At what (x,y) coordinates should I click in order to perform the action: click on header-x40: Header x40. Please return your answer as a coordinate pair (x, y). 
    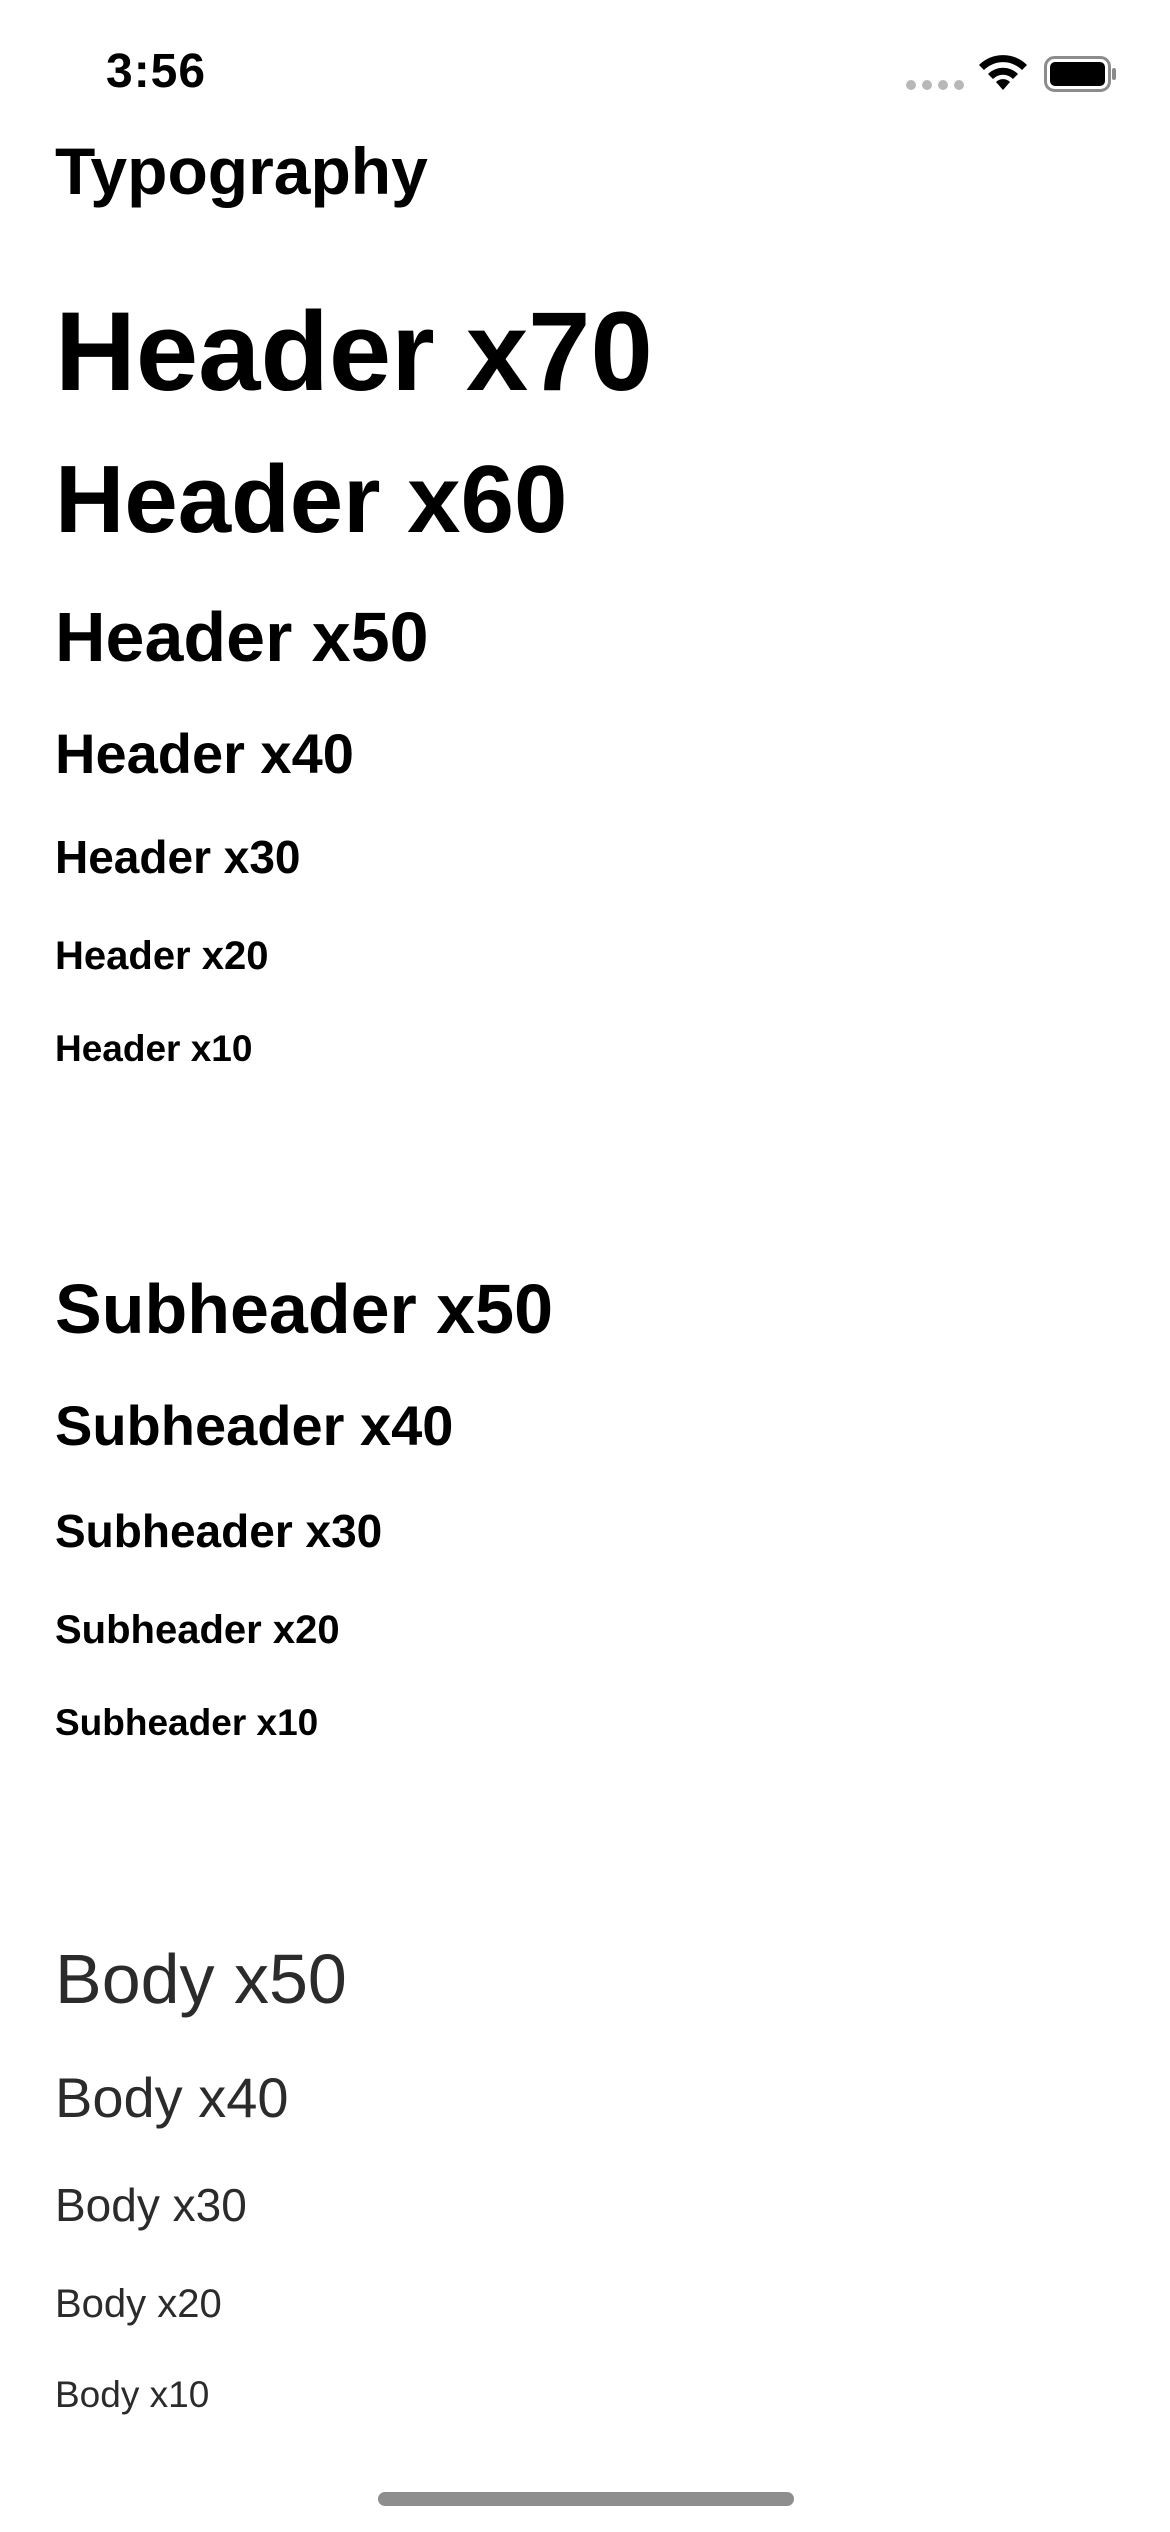
    Looking at the image, I should click on (204, 753).